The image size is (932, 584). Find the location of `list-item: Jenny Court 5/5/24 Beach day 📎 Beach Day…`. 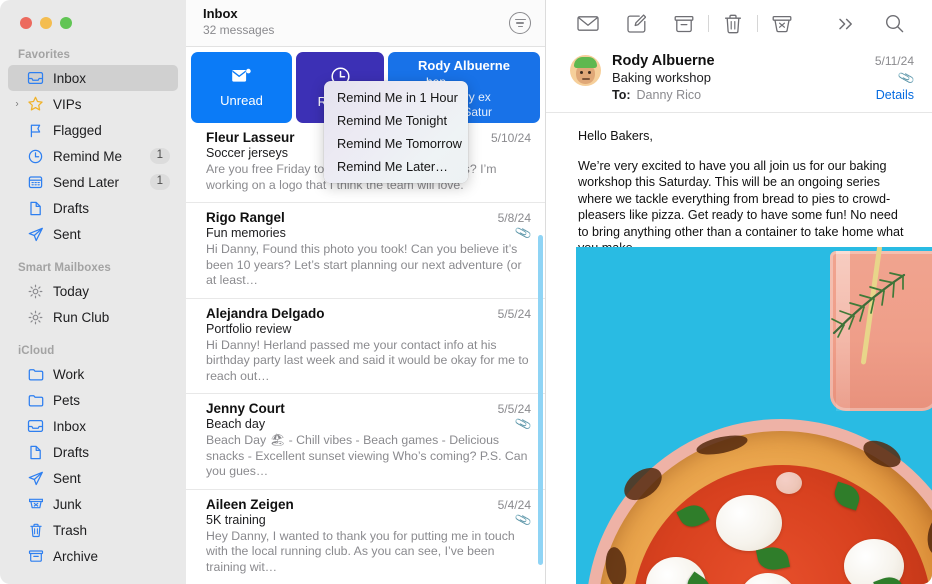

list-item: Jenny Court 5/5/24 Beach day 📎 Beach Day… is located at coordinates (365, 442).